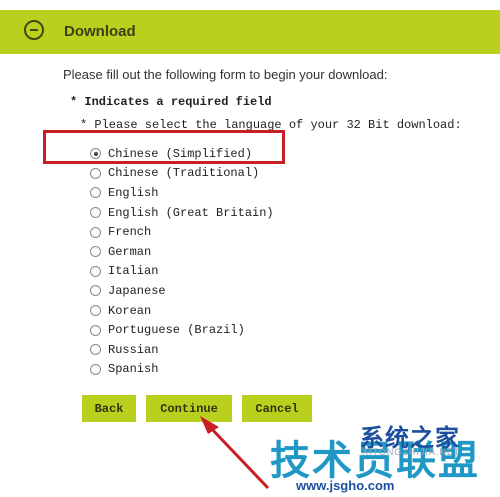 The height and width of the screenshot is (497, 500). What do you see at coordinates (182, 291) in the screenshot?
I see `language-option: Japanese` at bounding box center [182, 291].